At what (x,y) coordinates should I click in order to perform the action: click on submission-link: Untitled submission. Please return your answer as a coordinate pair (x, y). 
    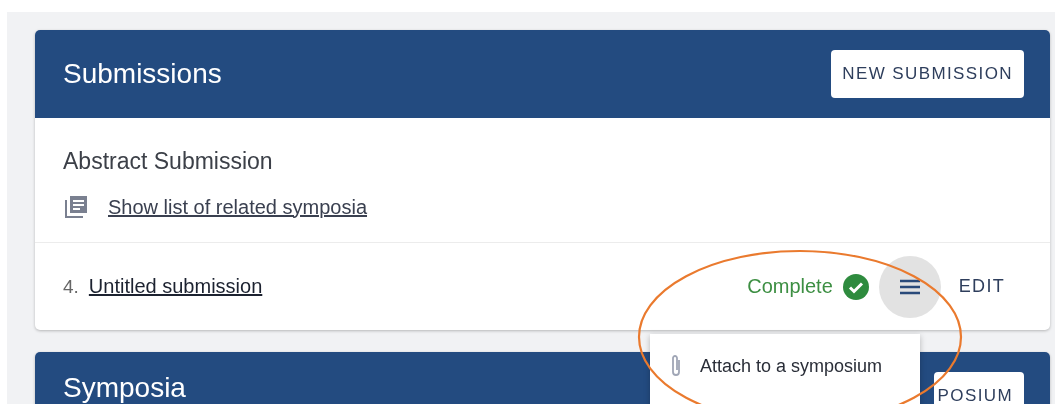
    Looking at the image, I should click on (175, 286).